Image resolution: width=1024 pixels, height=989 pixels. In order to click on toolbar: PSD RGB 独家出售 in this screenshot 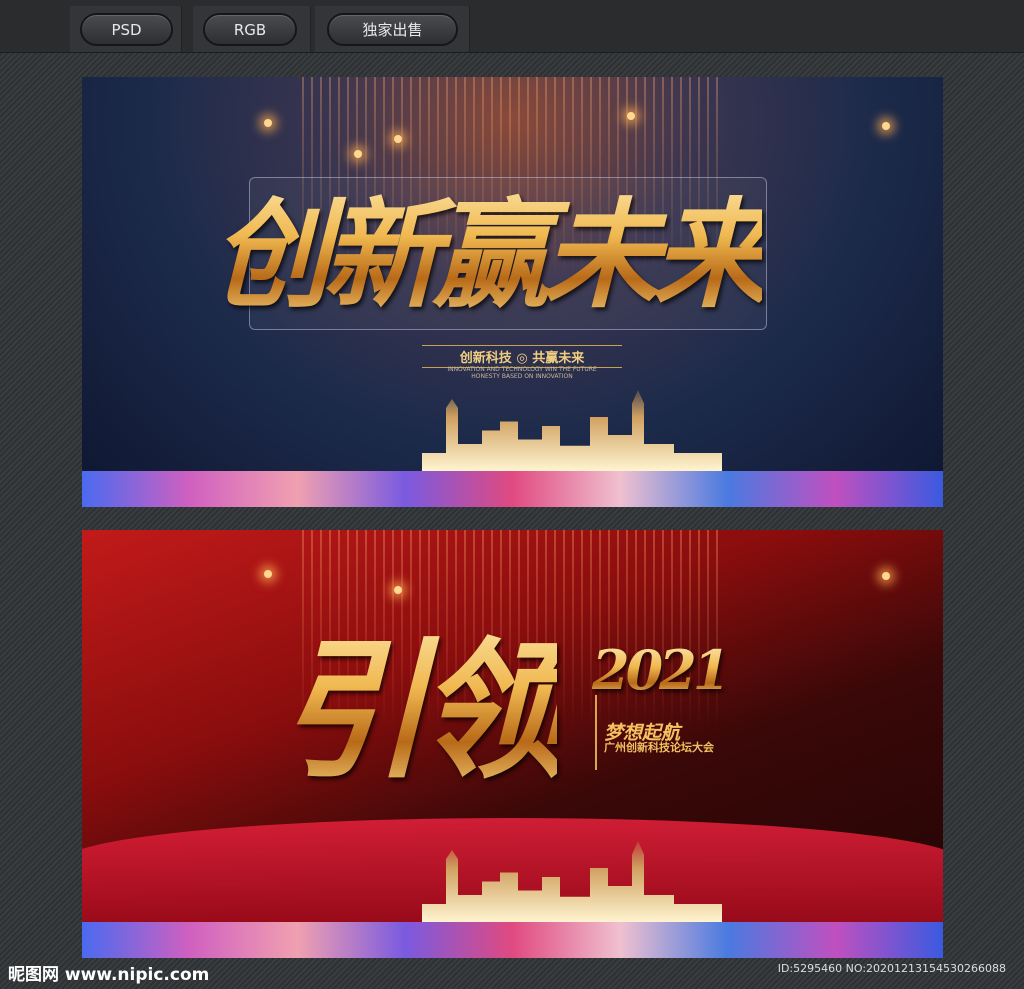, I will do `click(512, 26)`.